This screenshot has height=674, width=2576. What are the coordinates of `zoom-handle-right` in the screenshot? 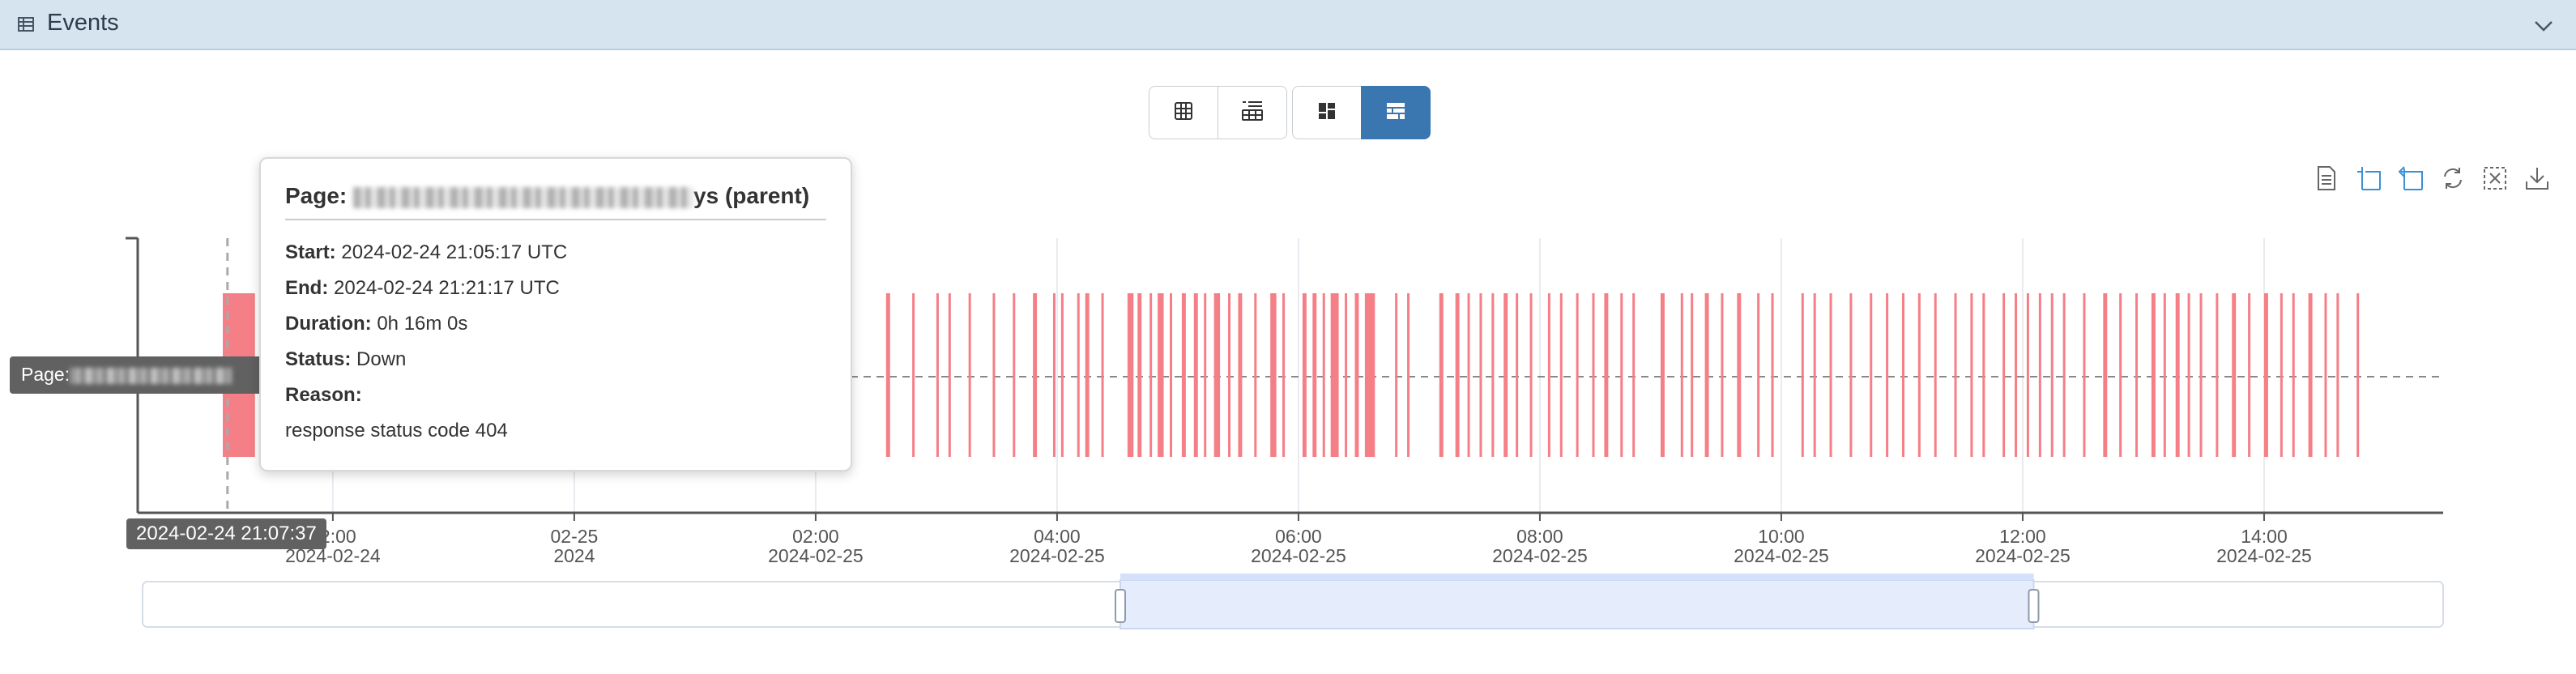 It's located at (2034, 606).